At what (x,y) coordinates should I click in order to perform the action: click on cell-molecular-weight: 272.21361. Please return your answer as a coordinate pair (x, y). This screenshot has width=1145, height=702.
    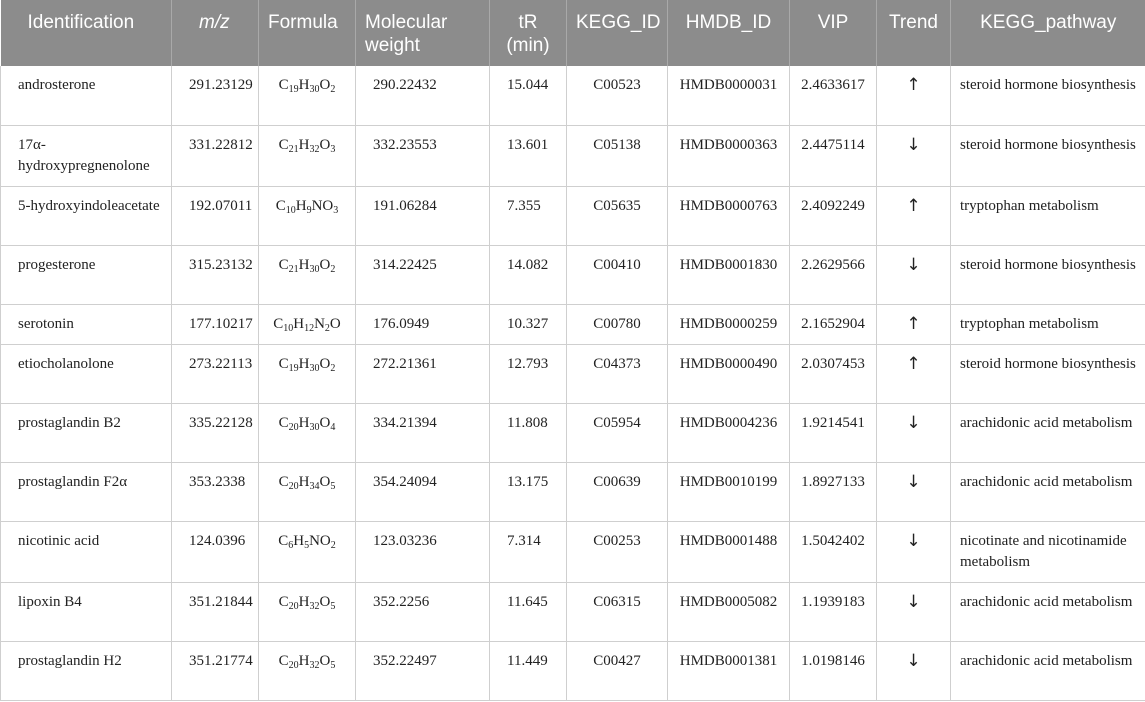
    Looking at the image, I should click on (422, 374).